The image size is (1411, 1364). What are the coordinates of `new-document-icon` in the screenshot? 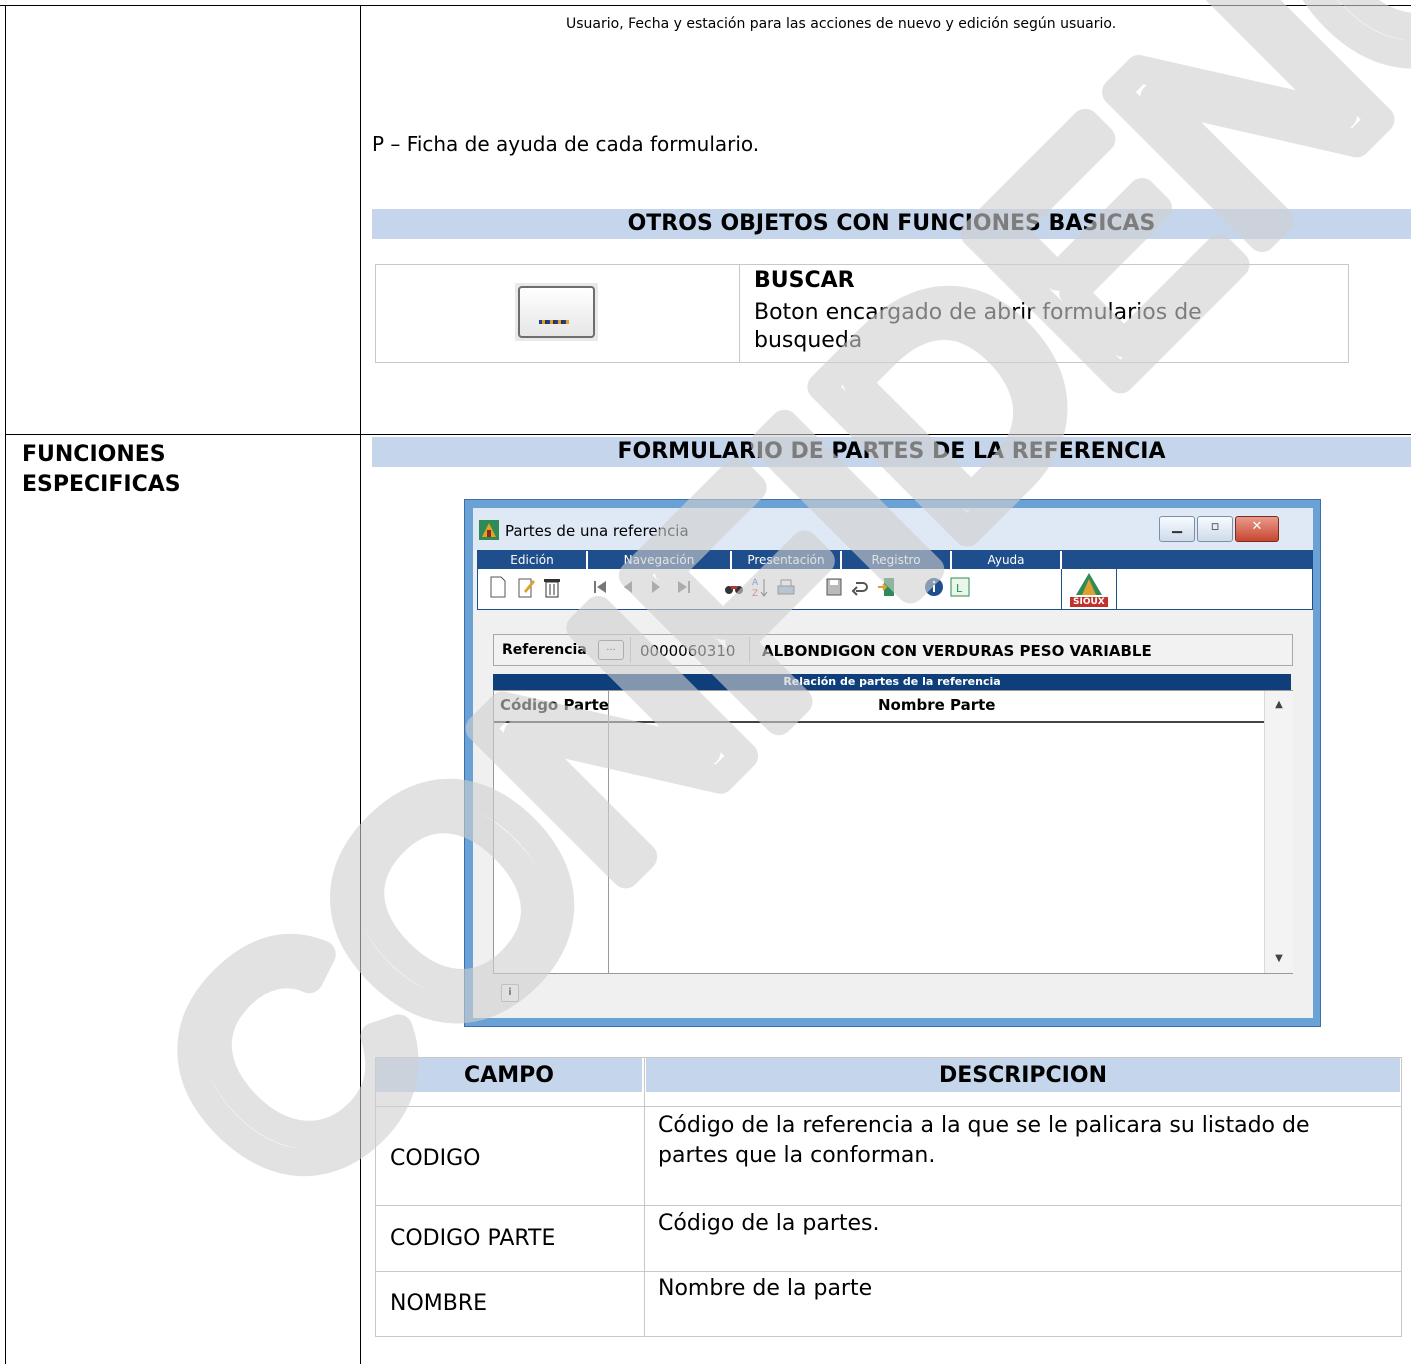 It's located at (498, 587).